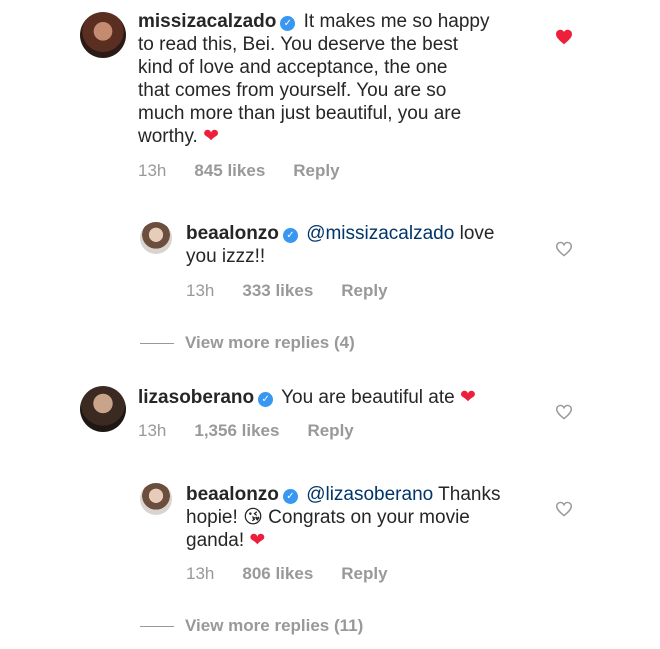 This screenshot has height=649, width=660. What do you see at coordinates (207, 21) in the screenshot?
I see `username: missizacalzado` at bounding box center [207, 21].